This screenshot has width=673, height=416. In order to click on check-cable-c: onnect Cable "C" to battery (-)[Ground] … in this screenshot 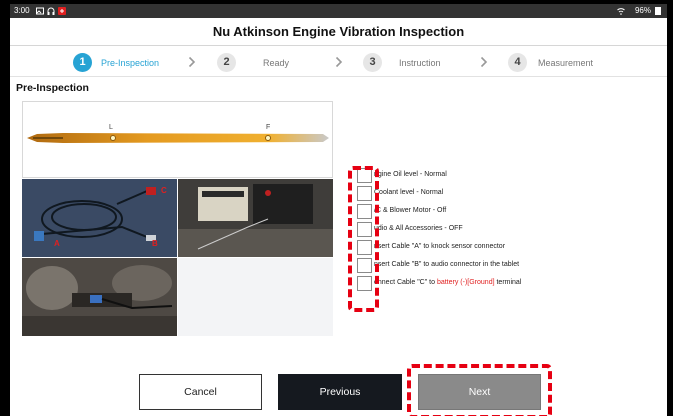, I will do `click(507, 284)`.